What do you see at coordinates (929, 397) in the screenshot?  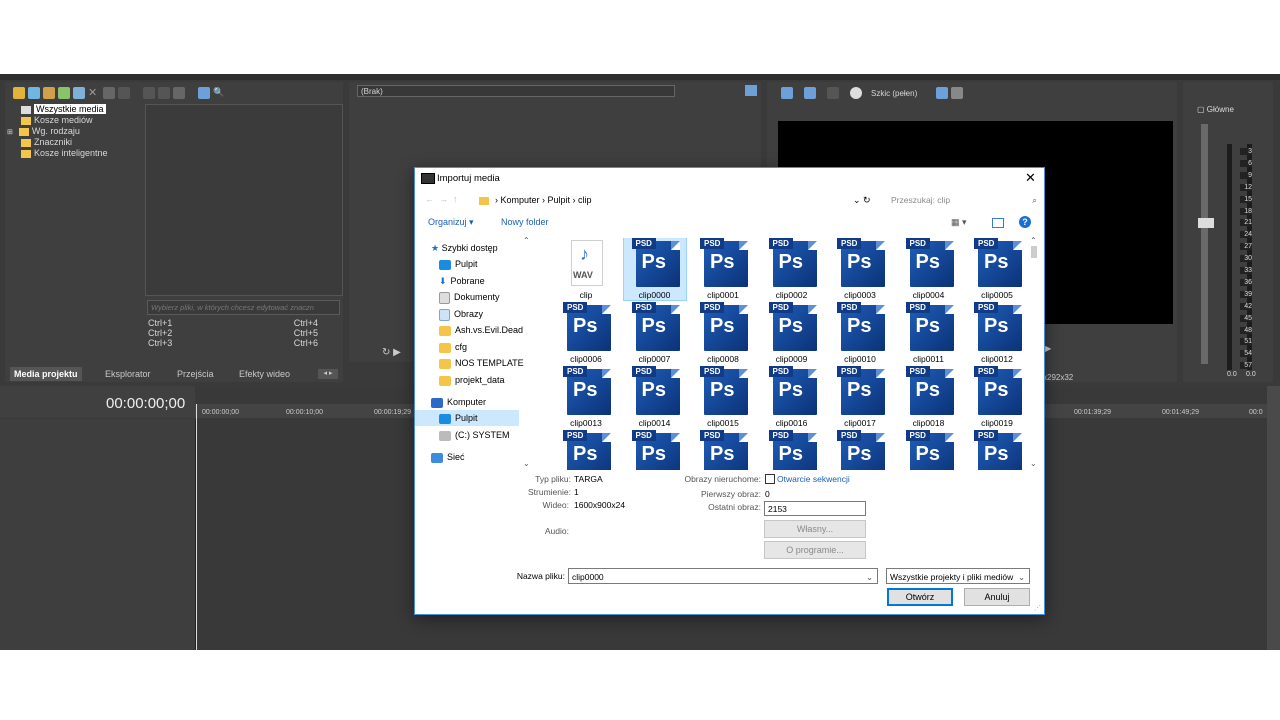 I see `file-item: PSD Ps clip0018` at bounding box center [929, 397].